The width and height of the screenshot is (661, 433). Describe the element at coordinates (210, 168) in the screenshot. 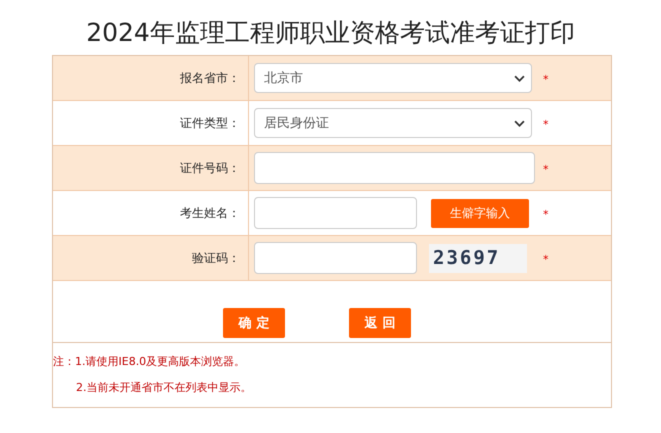

I see `field-label: 证件号码：` at that location.